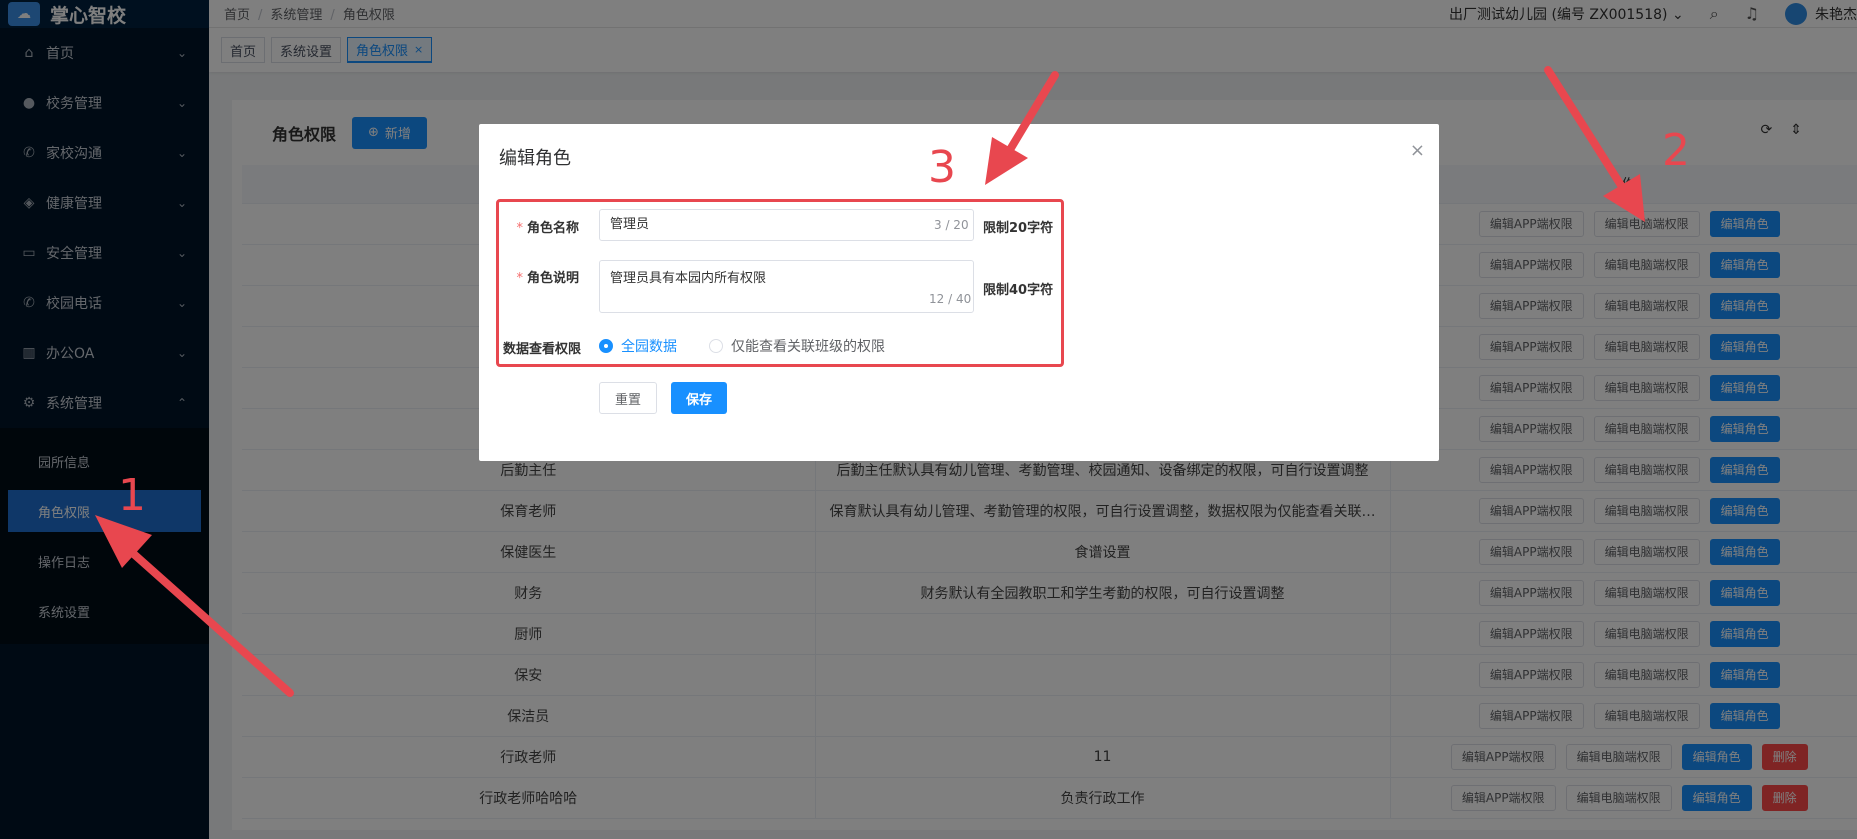  Describe the element at coordinates (716, 346) in the screenshot. I see `radio-unchecked-icon` at that location.